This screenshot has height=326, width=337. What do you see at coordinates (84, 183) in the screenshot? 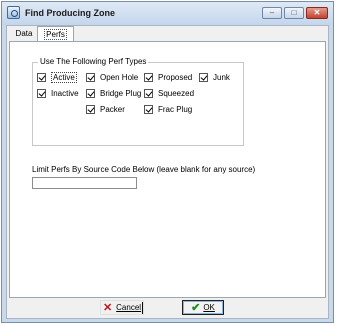
I see `source-code-input` at bounding box center [84, 183].